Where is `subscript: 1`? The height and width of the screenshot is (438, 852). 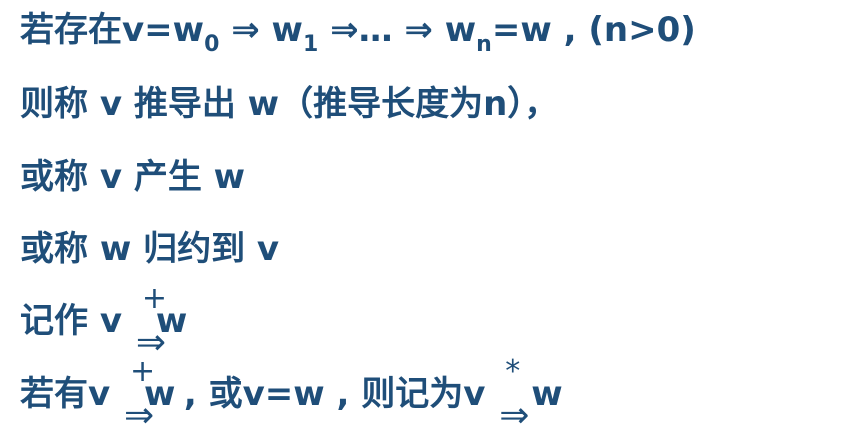 subscript: 1 is located at coordinates (310, 44).